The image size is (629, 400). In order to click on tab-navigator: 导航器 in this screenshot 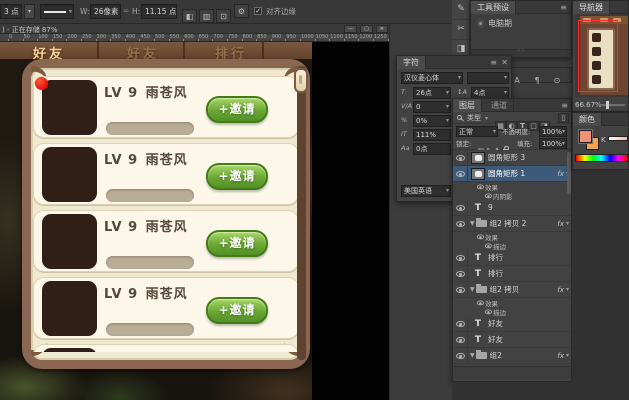, I will do `click(591, 7)`.